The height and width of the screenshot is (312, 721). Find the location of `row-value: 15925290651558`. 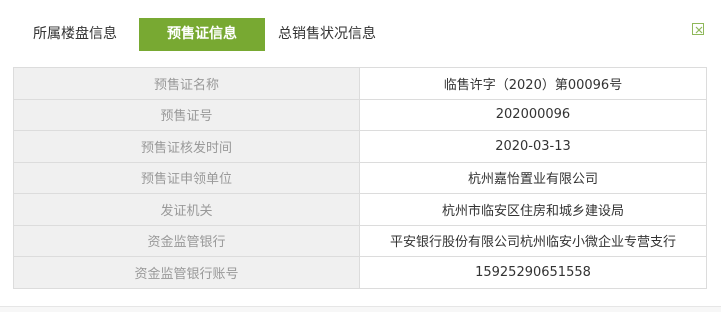

row-value: 15925290651558 is located at coordinates (533, 272).